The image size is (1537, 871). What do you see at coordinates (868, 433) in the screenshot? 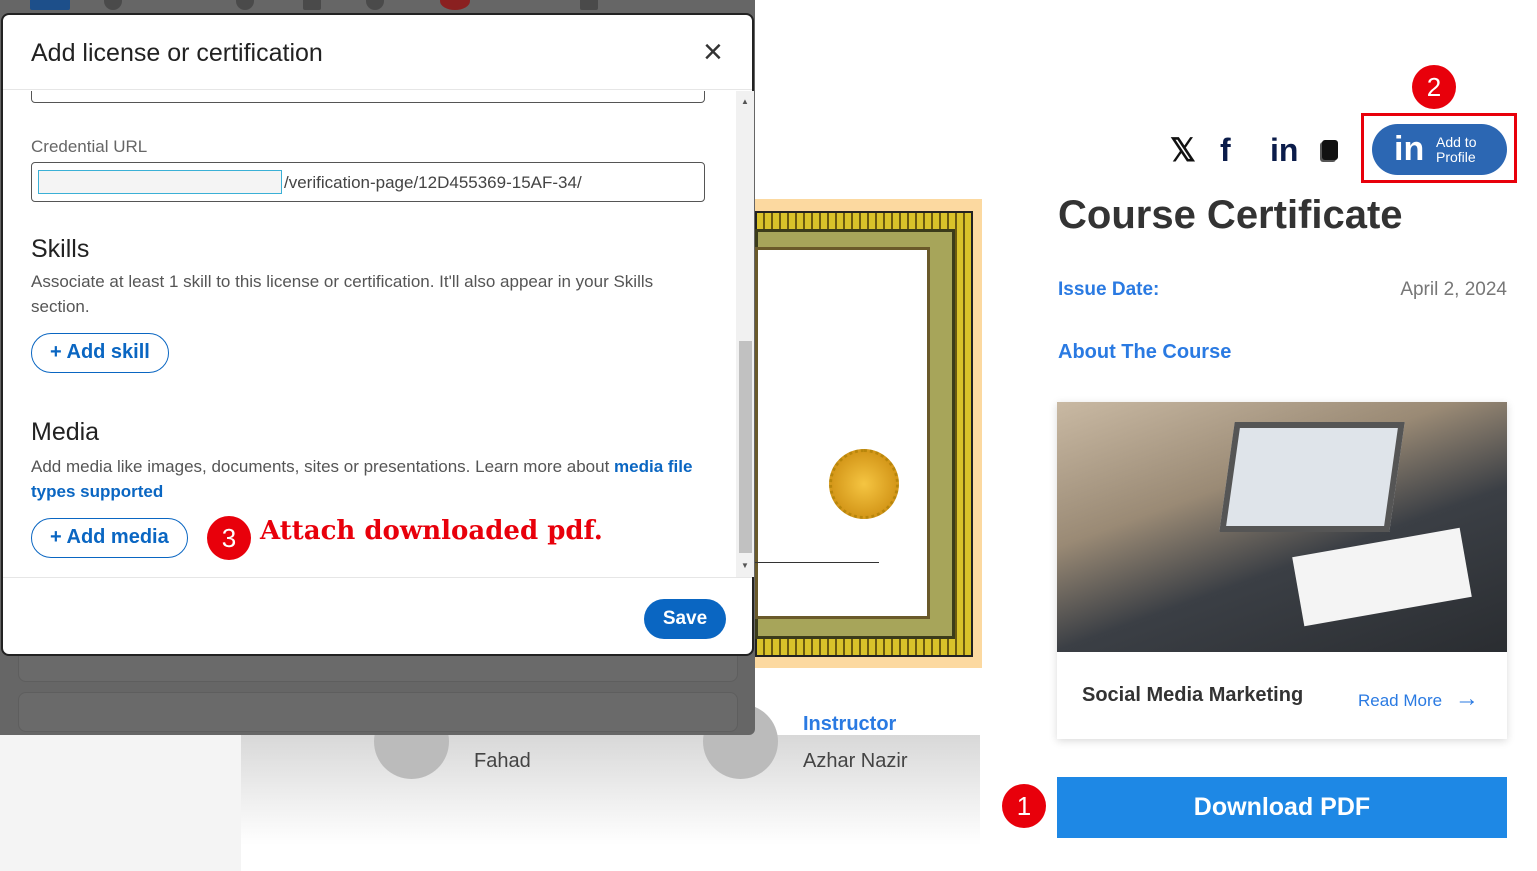
I see `certificate-preview` at bounding box center [868, 433].